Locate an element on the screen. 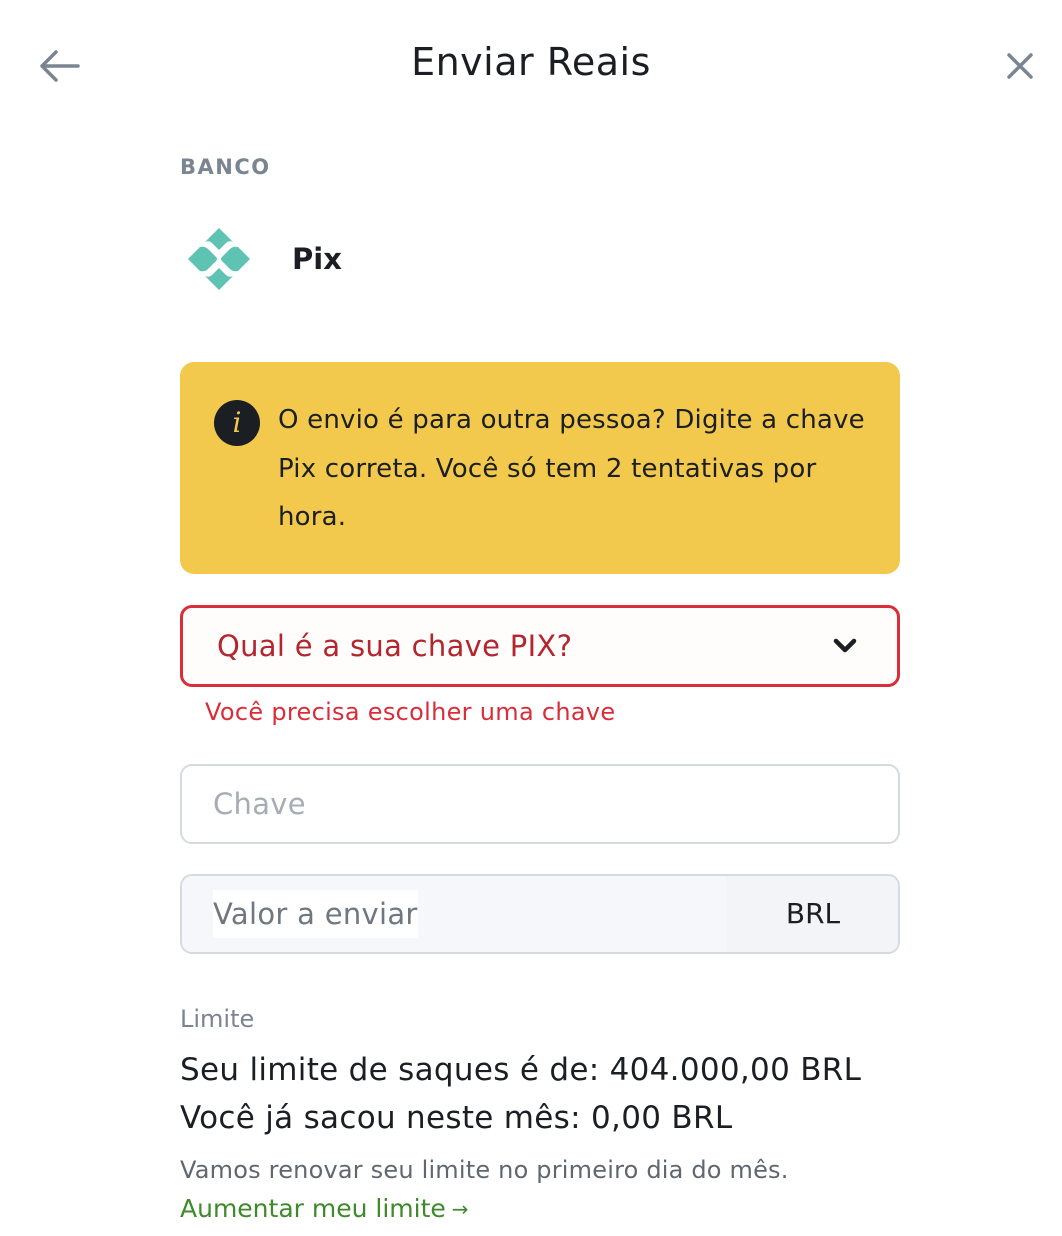 Image resolution: width=1062 pixels, height=1236 pixels. select-placeholder: Qual é a sua chave PIX? is located at coordinates (395, 646).